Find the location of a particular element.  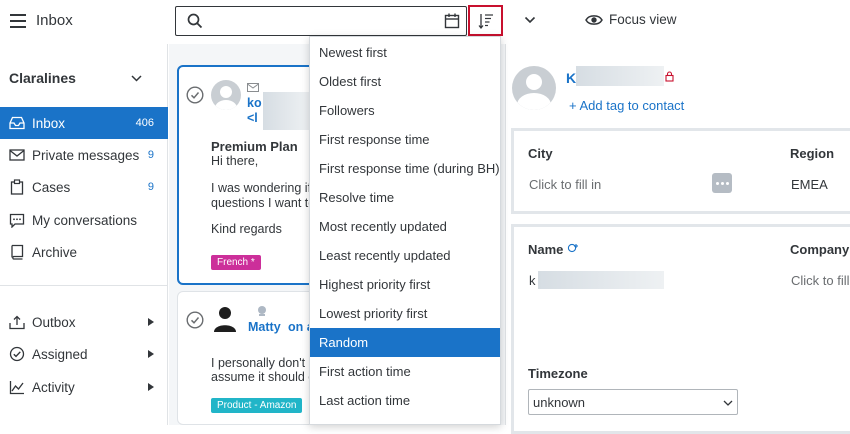

sidebar-item-cases: Cases 9 is located at coordinates (84, 187).